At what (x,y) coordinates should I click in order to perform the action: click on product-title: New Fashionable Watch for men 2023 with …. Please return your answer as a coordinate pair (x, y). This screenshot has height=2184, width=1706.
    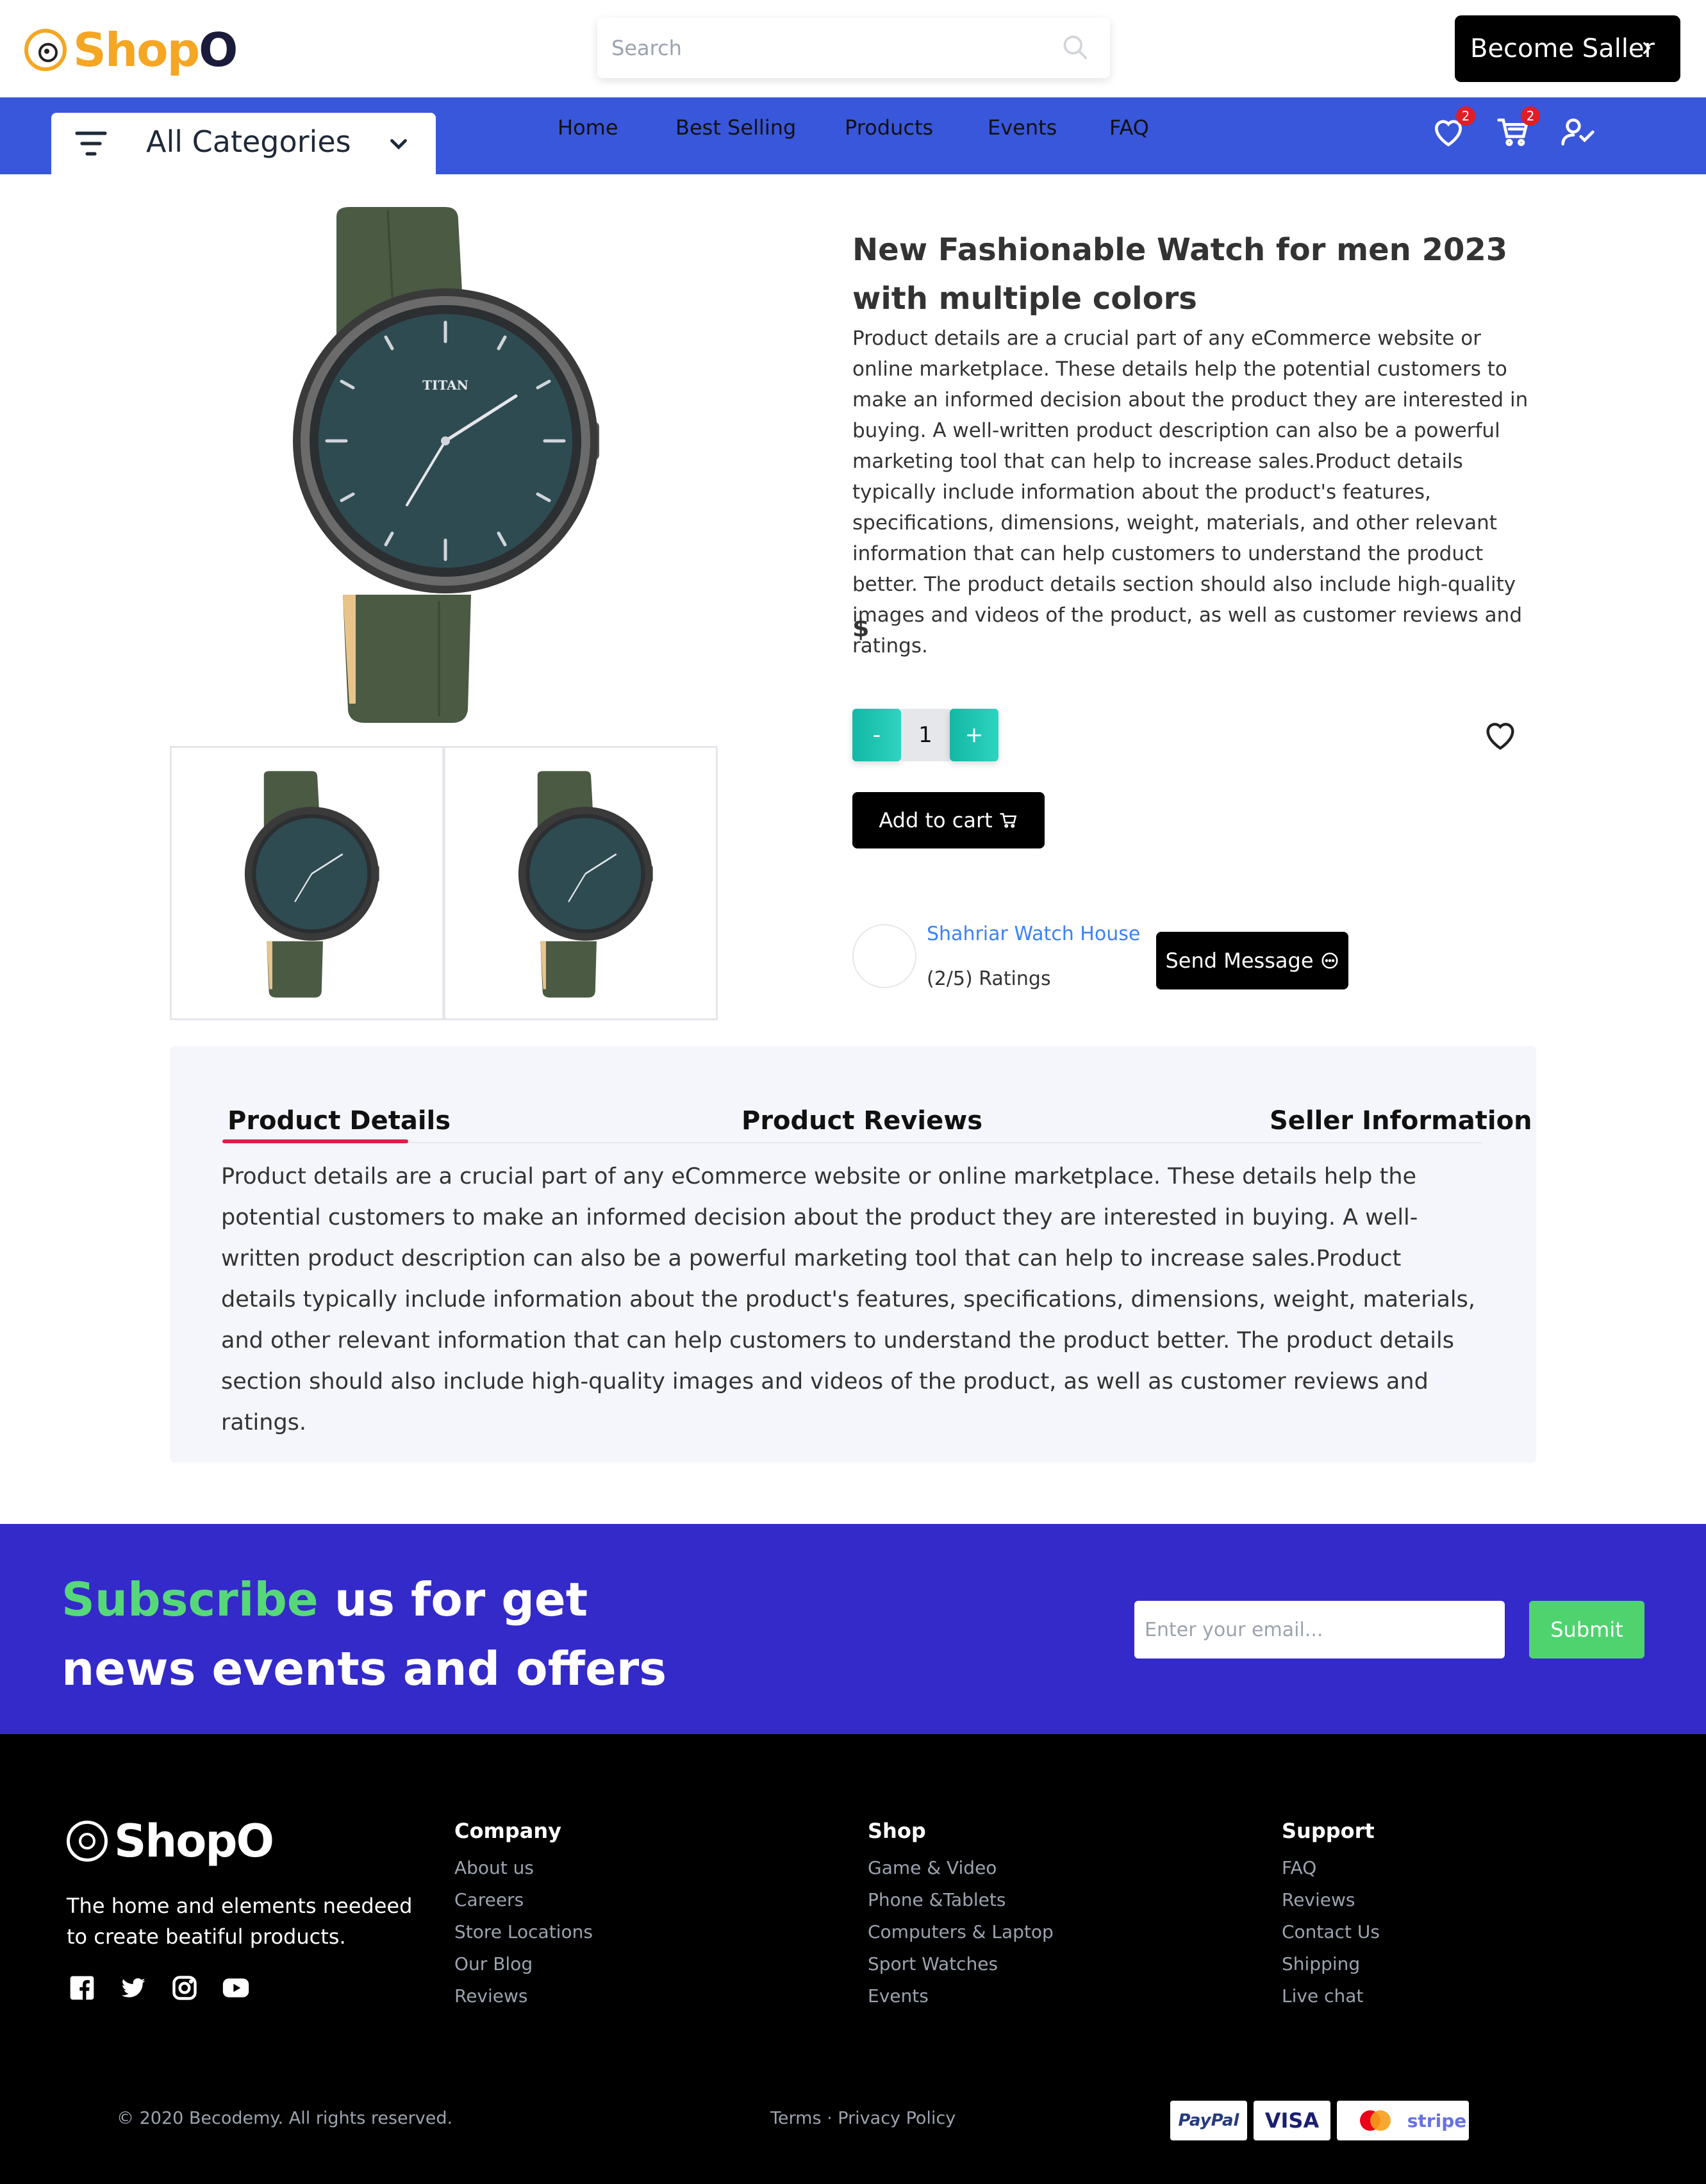
    Looking at the image, I should click on (1180, 274).